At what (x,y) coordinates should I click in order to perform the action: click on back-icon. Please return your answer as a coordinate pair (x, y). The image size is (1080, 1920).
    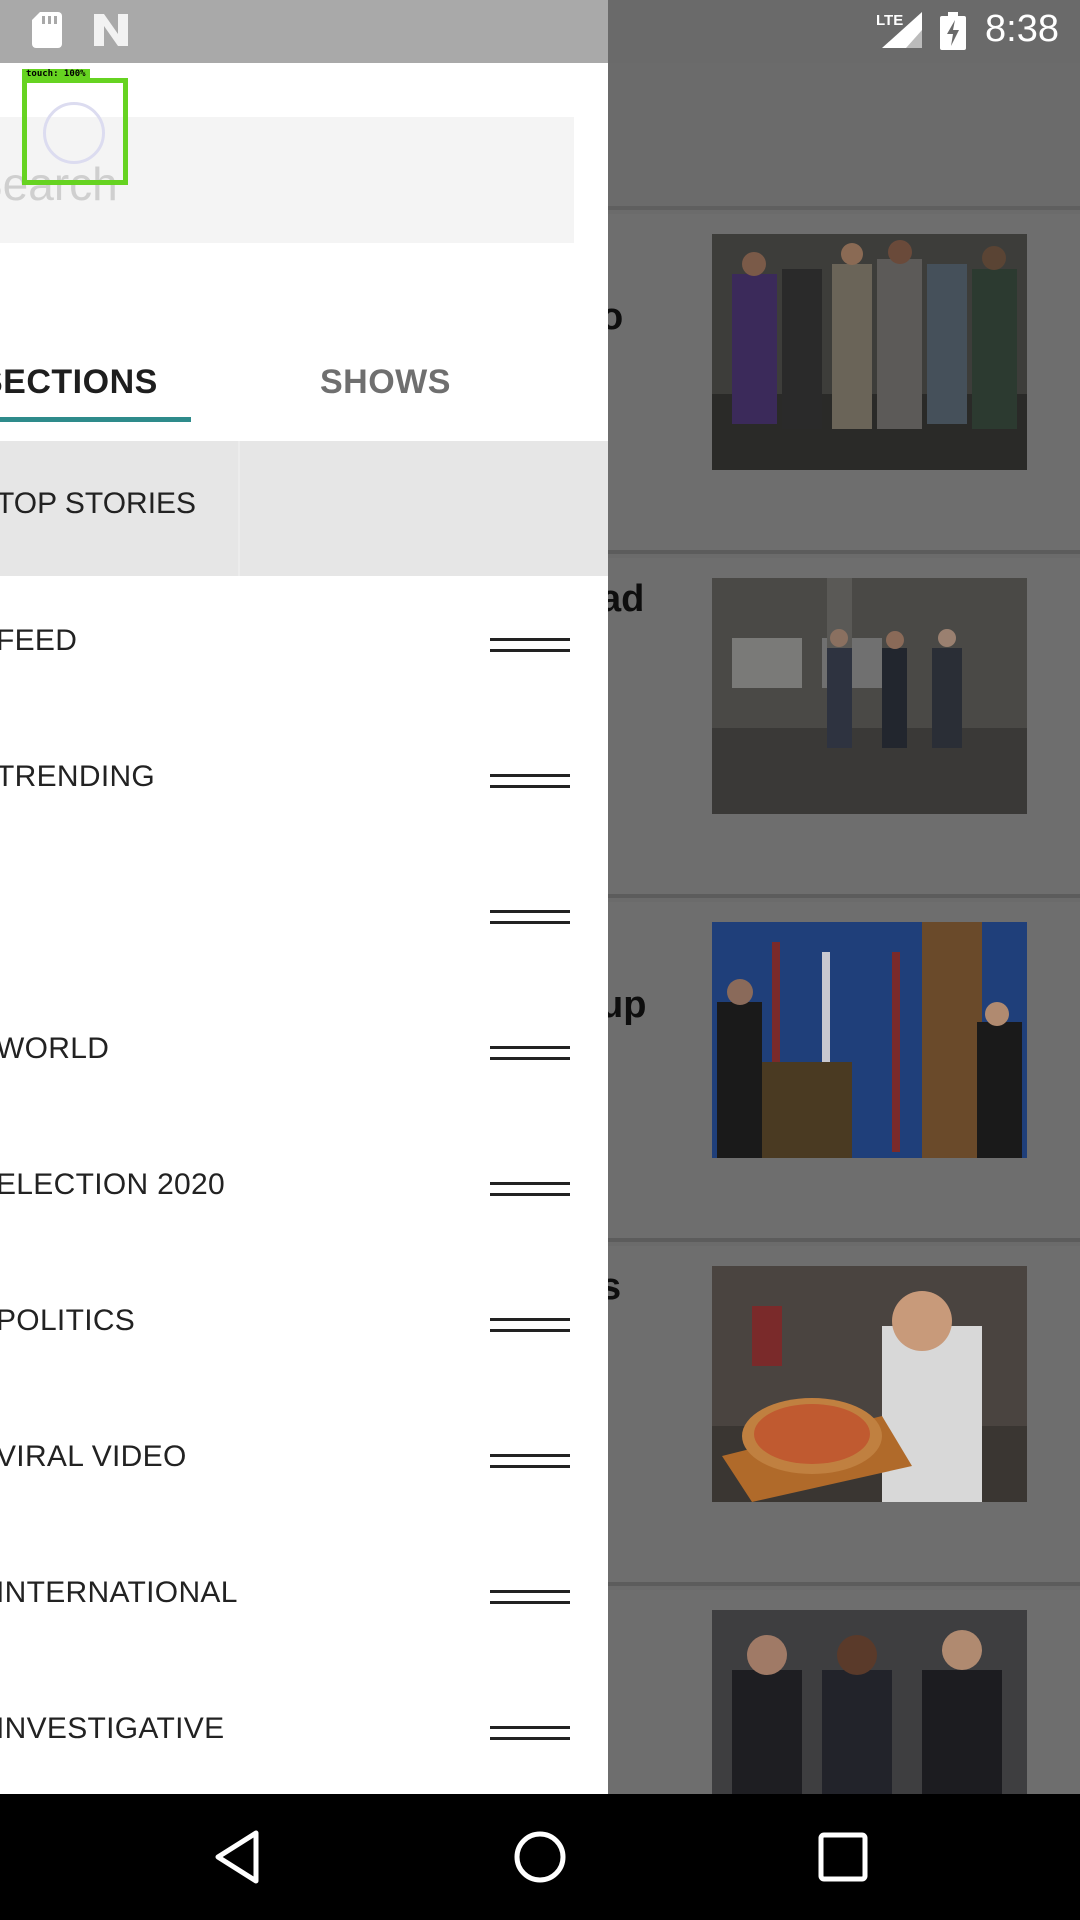
    Looking at the image, I should click on (238, 1857).